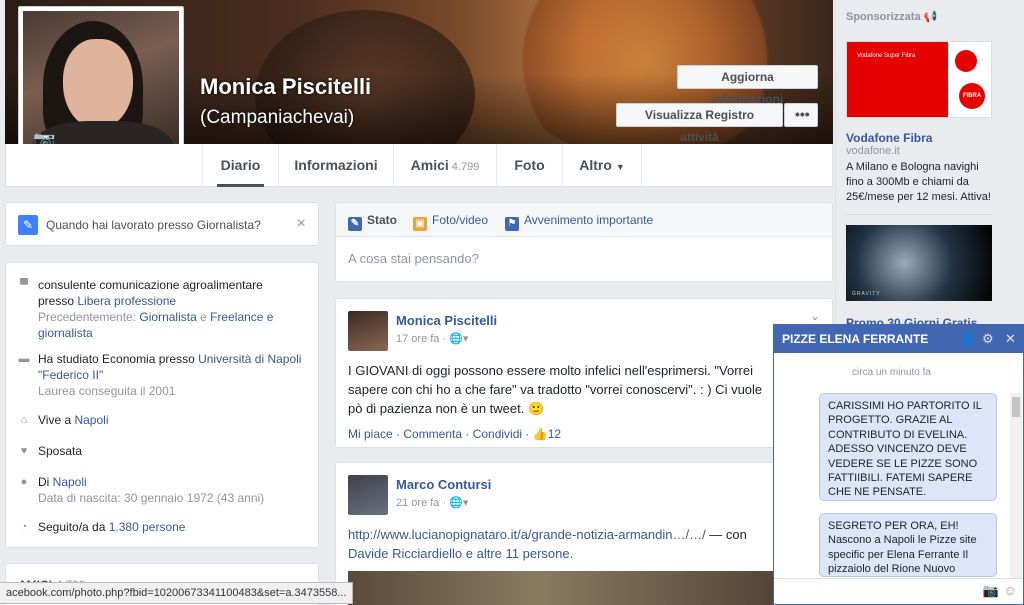 This screenshot has height=605, width=1024. I want to click on post-timestamp: 17 ore fa · 🌐▾, so click(432, 338).